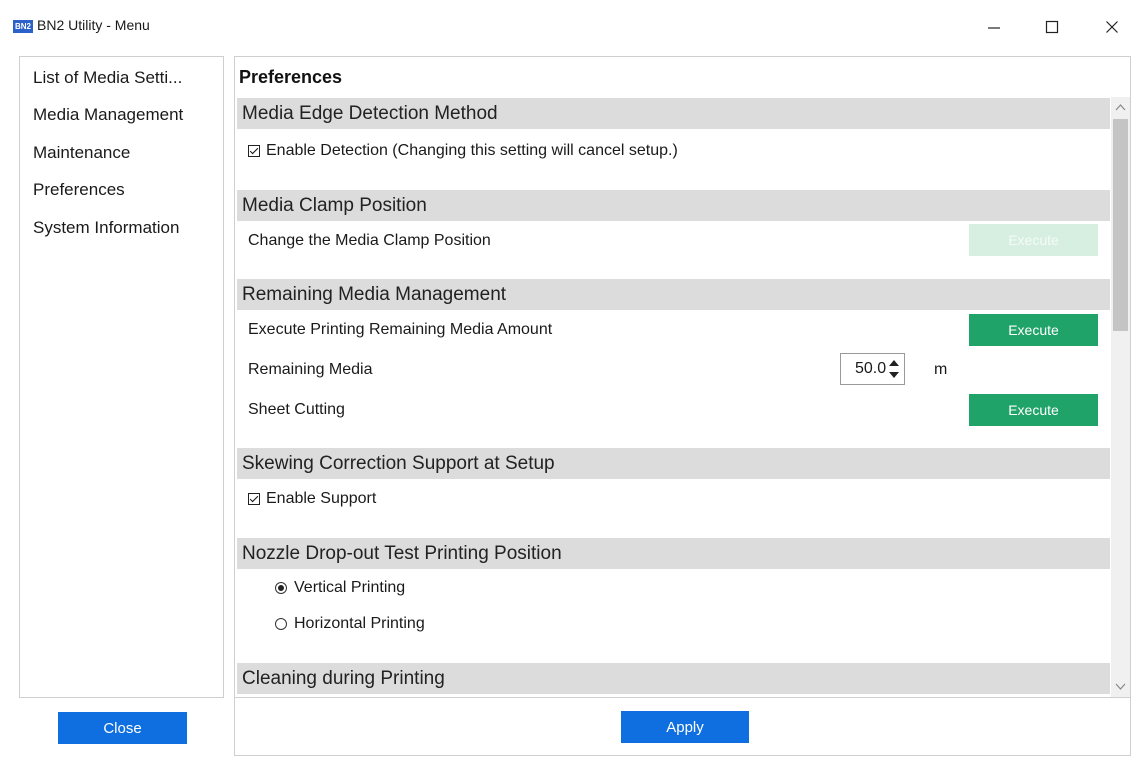 The image size is (1133, 760). What do you see at coordinates (941, 369) in the screenshot?
I see `remaining-media-unit: m` at bounding box center [941, 369].